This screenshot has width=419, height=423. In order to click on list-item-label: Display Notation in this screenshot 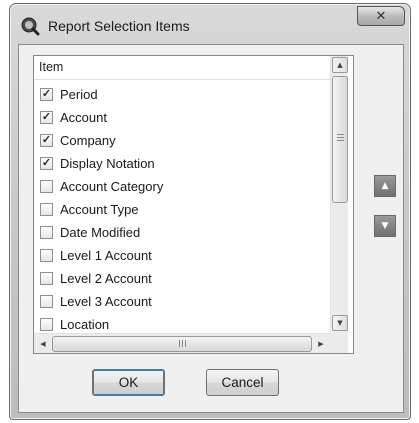, I will do `click(107, 163)`.